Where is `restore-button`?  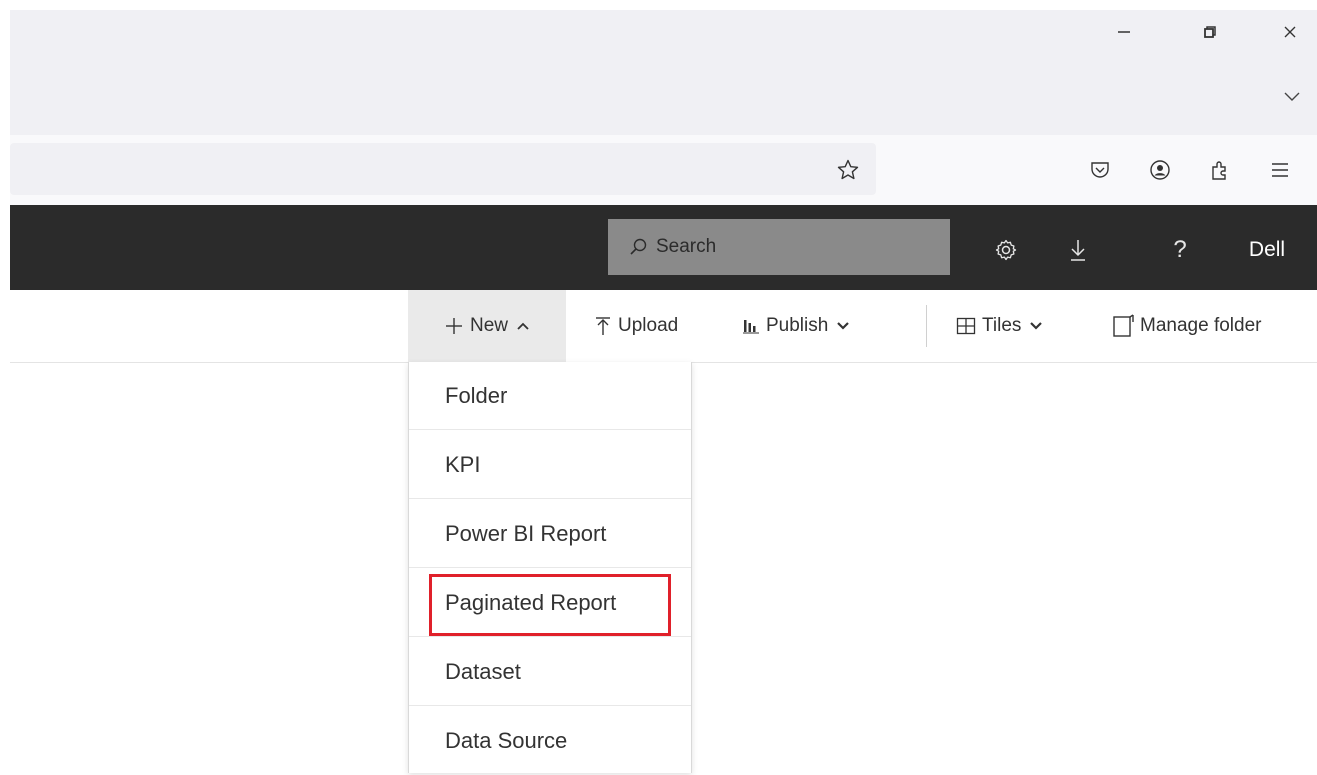
restore-button is located at coordinates (1210, 32).